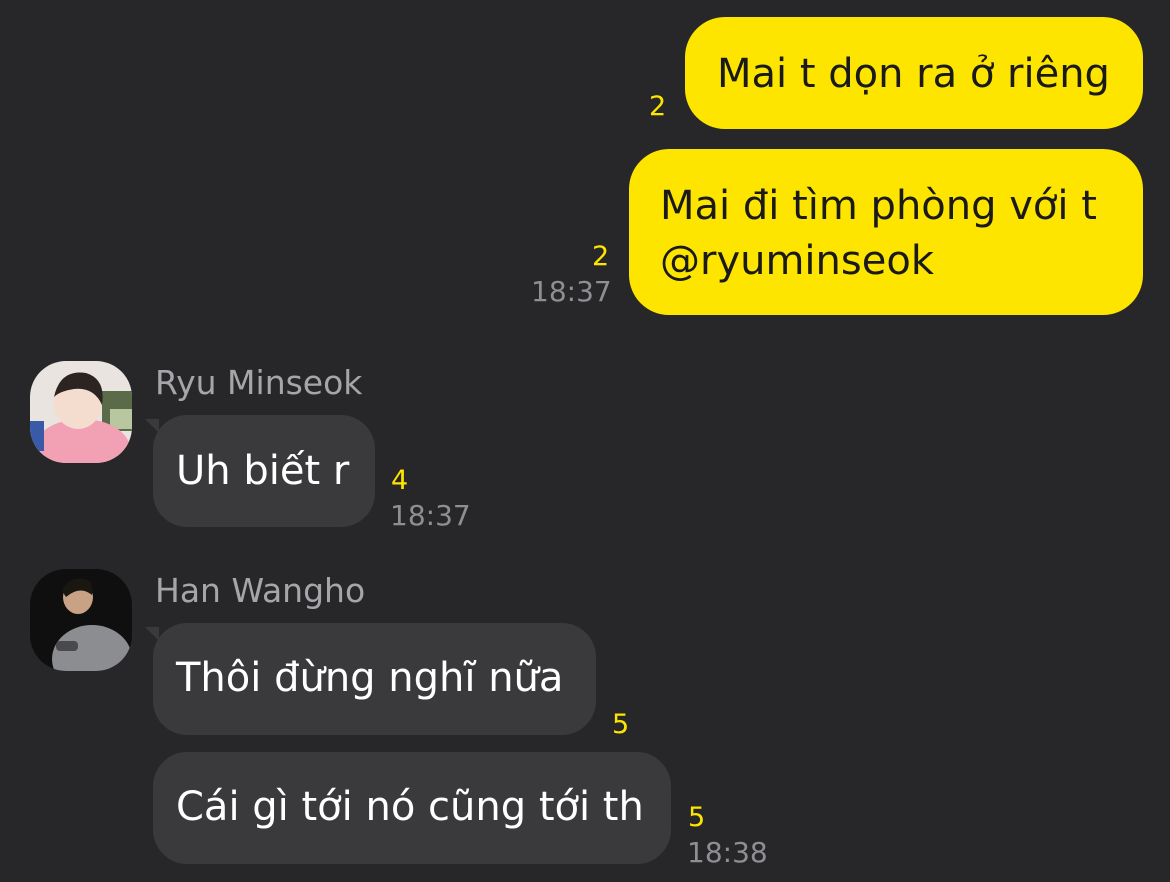 Image resolution: width=1170 pixels, height=882 pixels. I want to click on message-timestamp: 18:38, so click(727, 852).